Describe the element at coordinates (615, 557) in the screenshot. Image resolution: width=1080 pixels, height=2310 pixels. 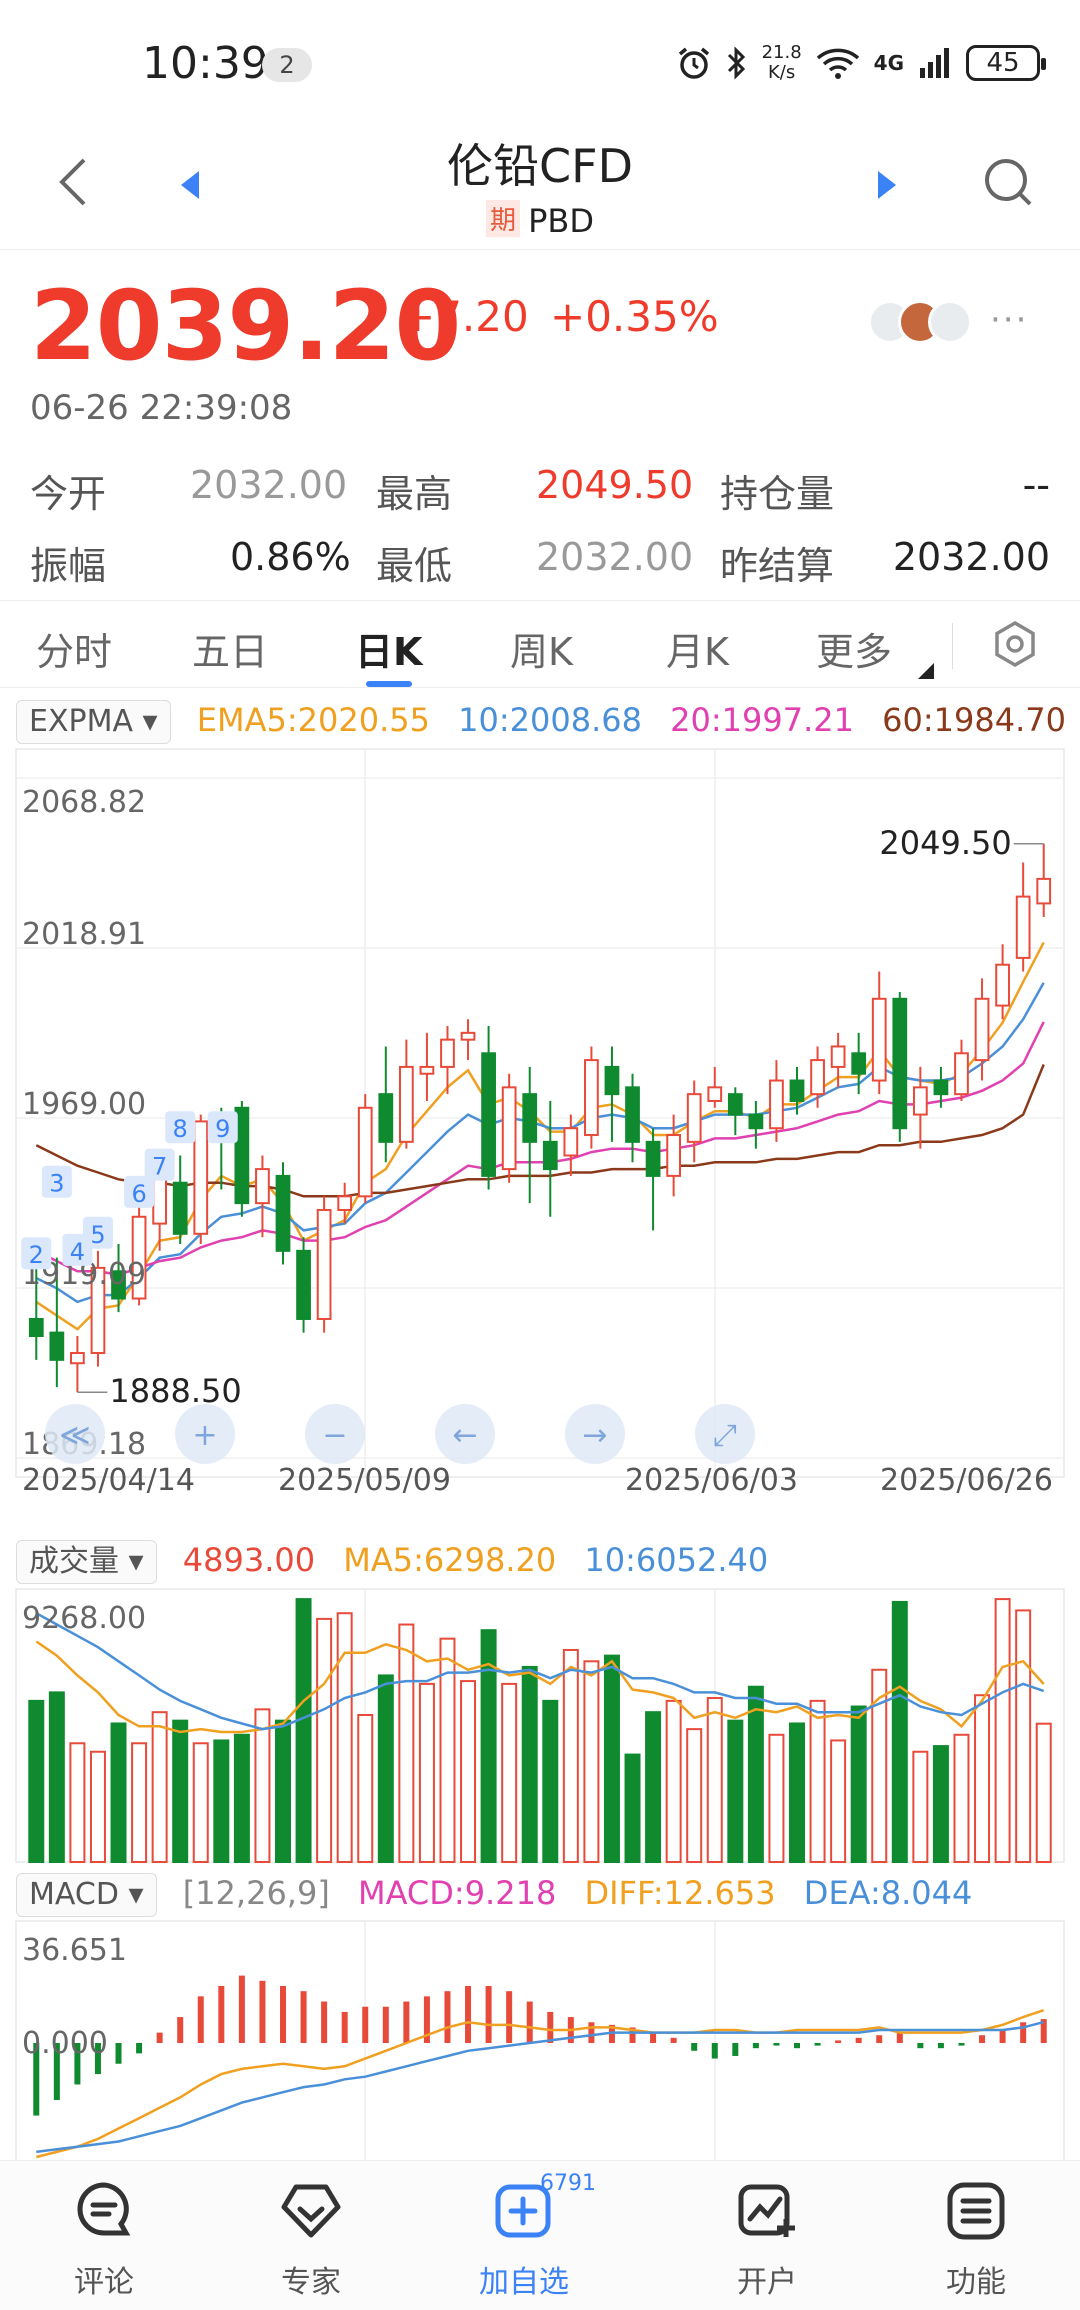
I see `low-value: 2032.00` at that location.